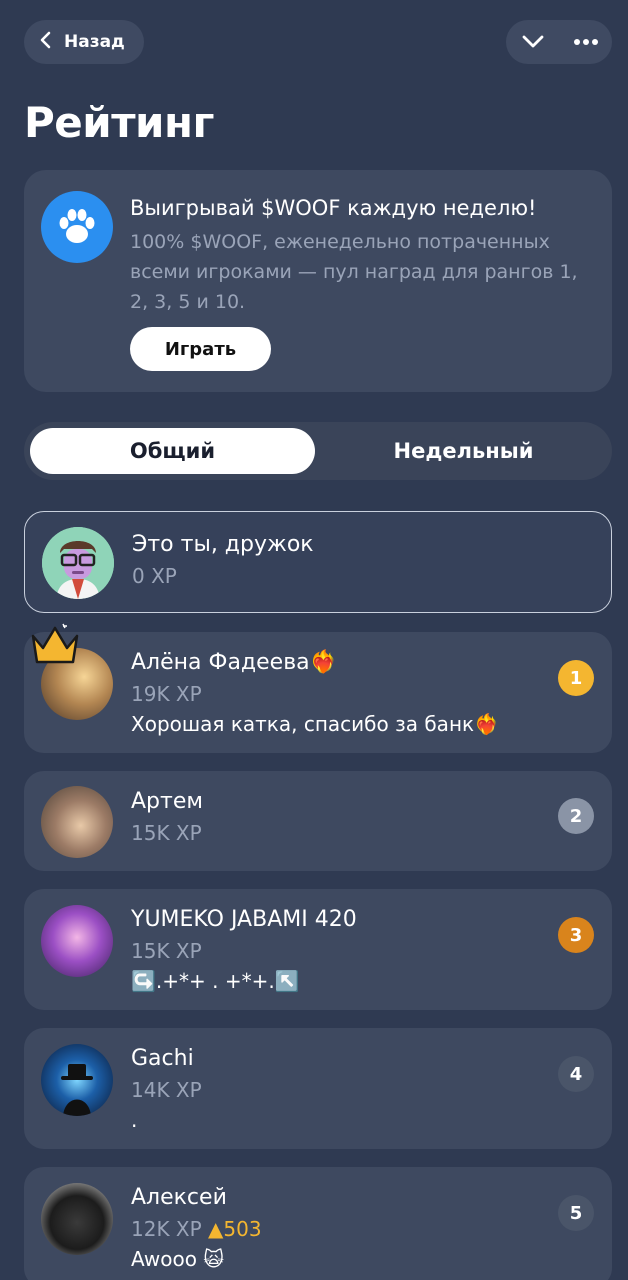 The image size is (628, 1280). Describe the element at coordinates (318, 42) in the screenshot. I see `top-bar: Назад` at that location.